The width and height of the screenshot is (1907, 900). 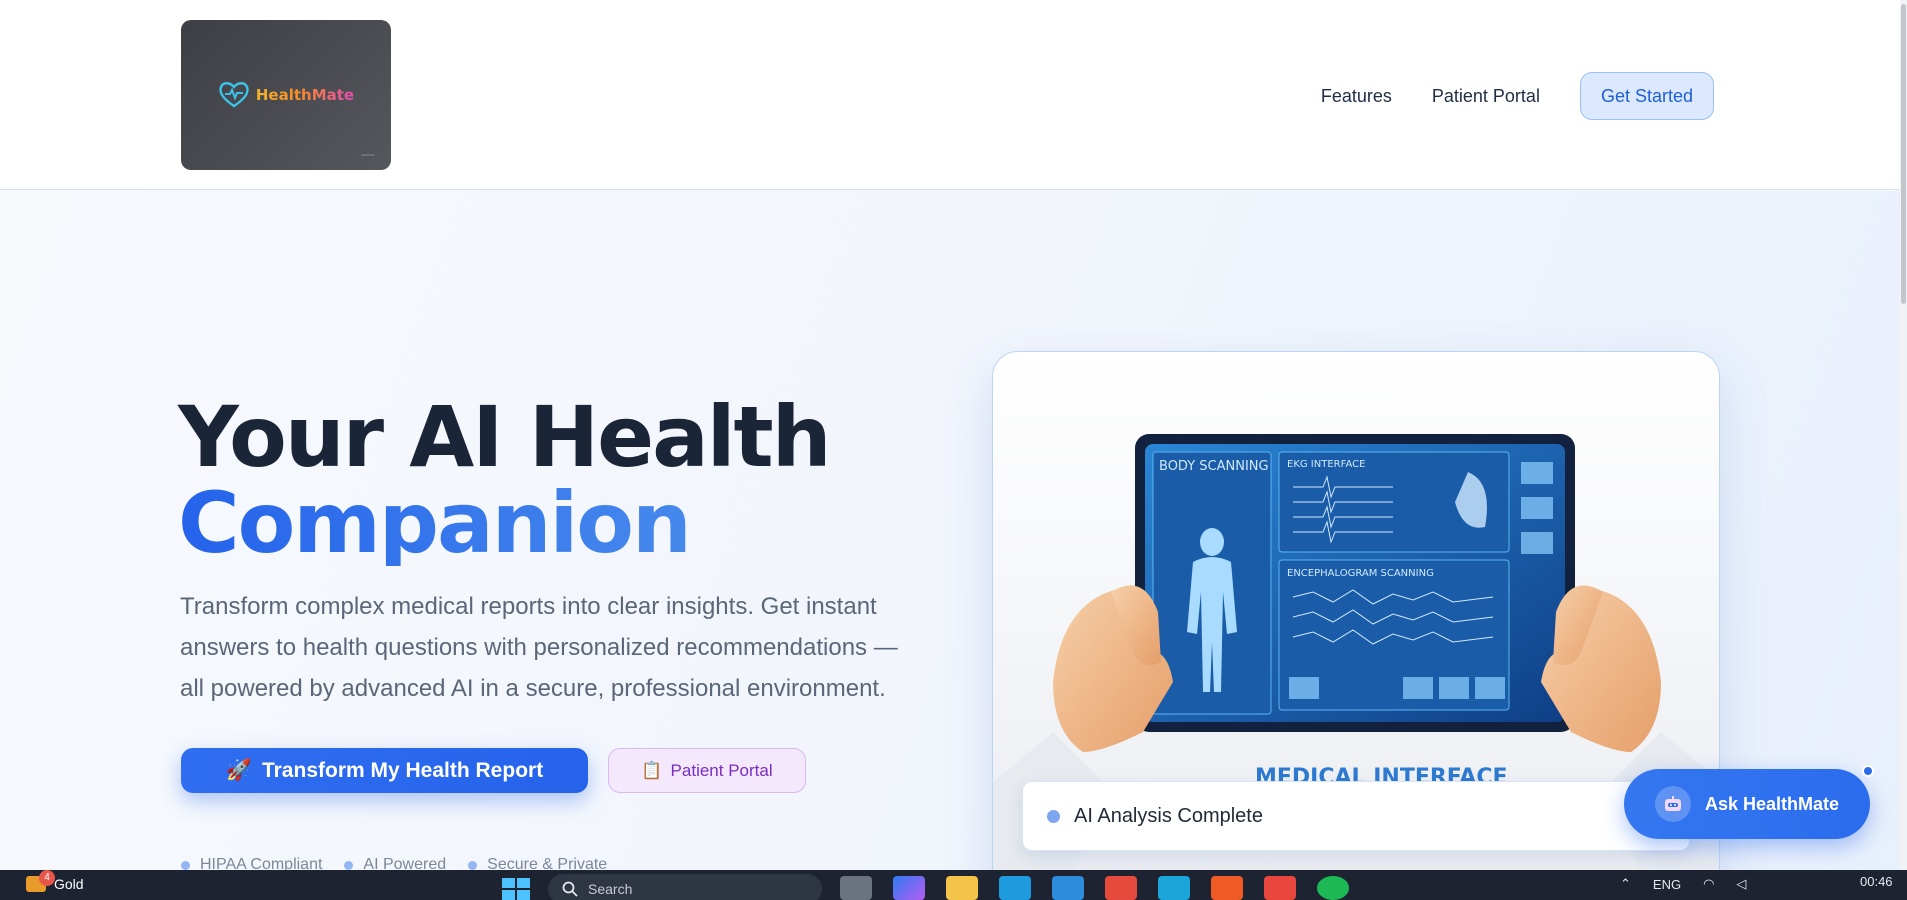 What do you see at coordinates (504, 523) in the screenshot?
I see `hero-title-line2: Companion` at bounding box center [504, 523].